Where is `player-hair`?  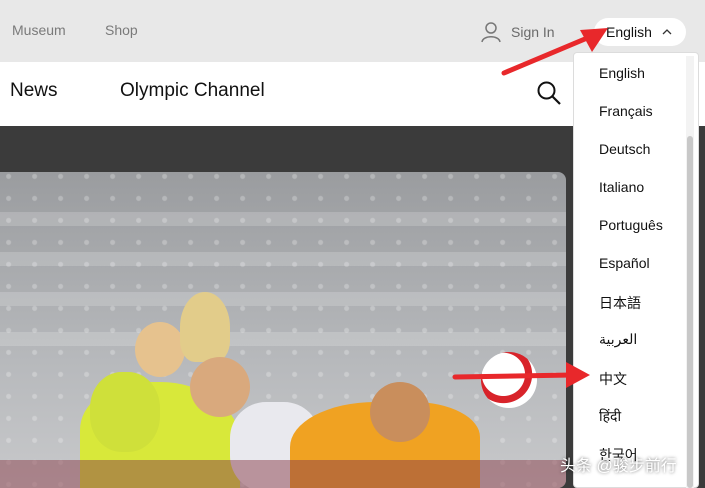
player-hair is located at coordinates (205, 327).